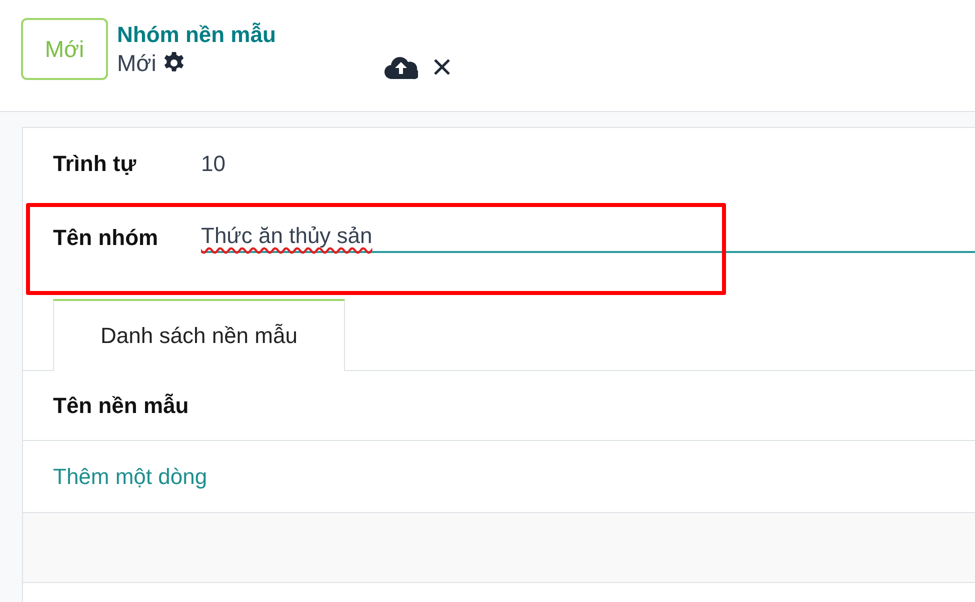 The width and height of the screenshot is (975, 602). Describe the element at coordinates (401, 67) in the screenshot. I see `cloud-upload-icon` at that location.